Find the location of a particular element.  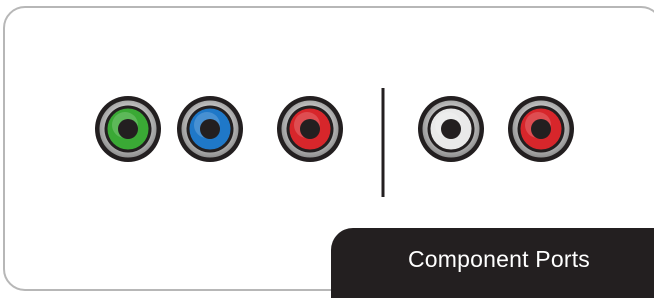

port-white-center-hole is located at coordinates (451, 129).